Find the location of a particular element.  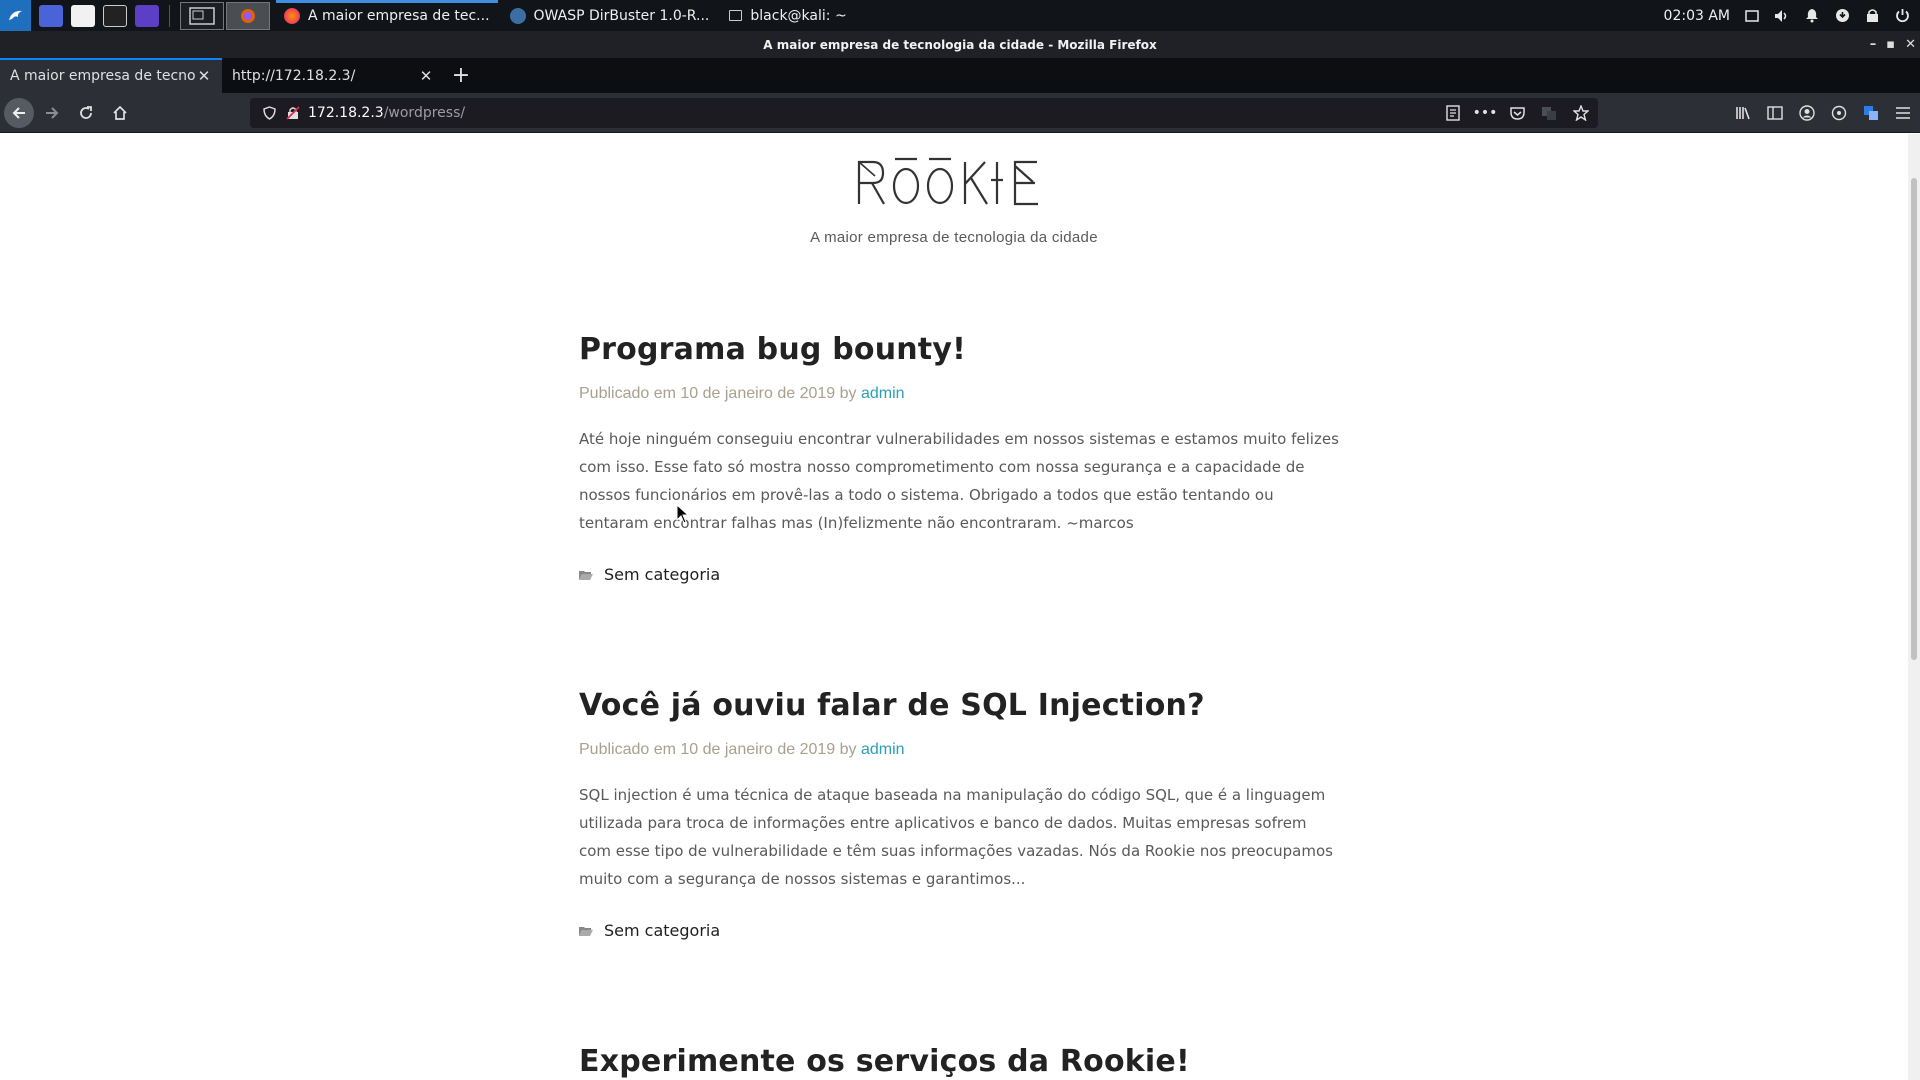

clock: 02:03 AM is located at coordinates (1697, 16).